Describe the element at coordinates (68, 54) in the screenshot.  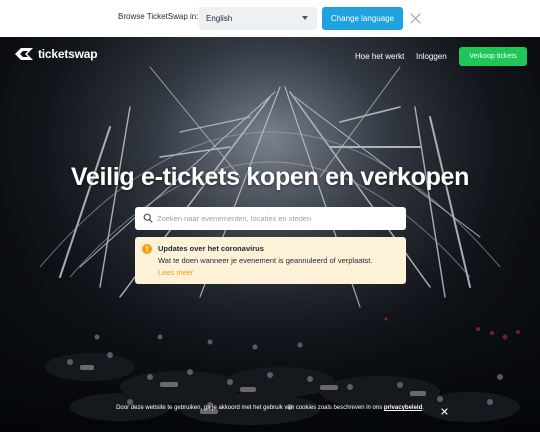
I see `brand-name: ticketswap` at that location.